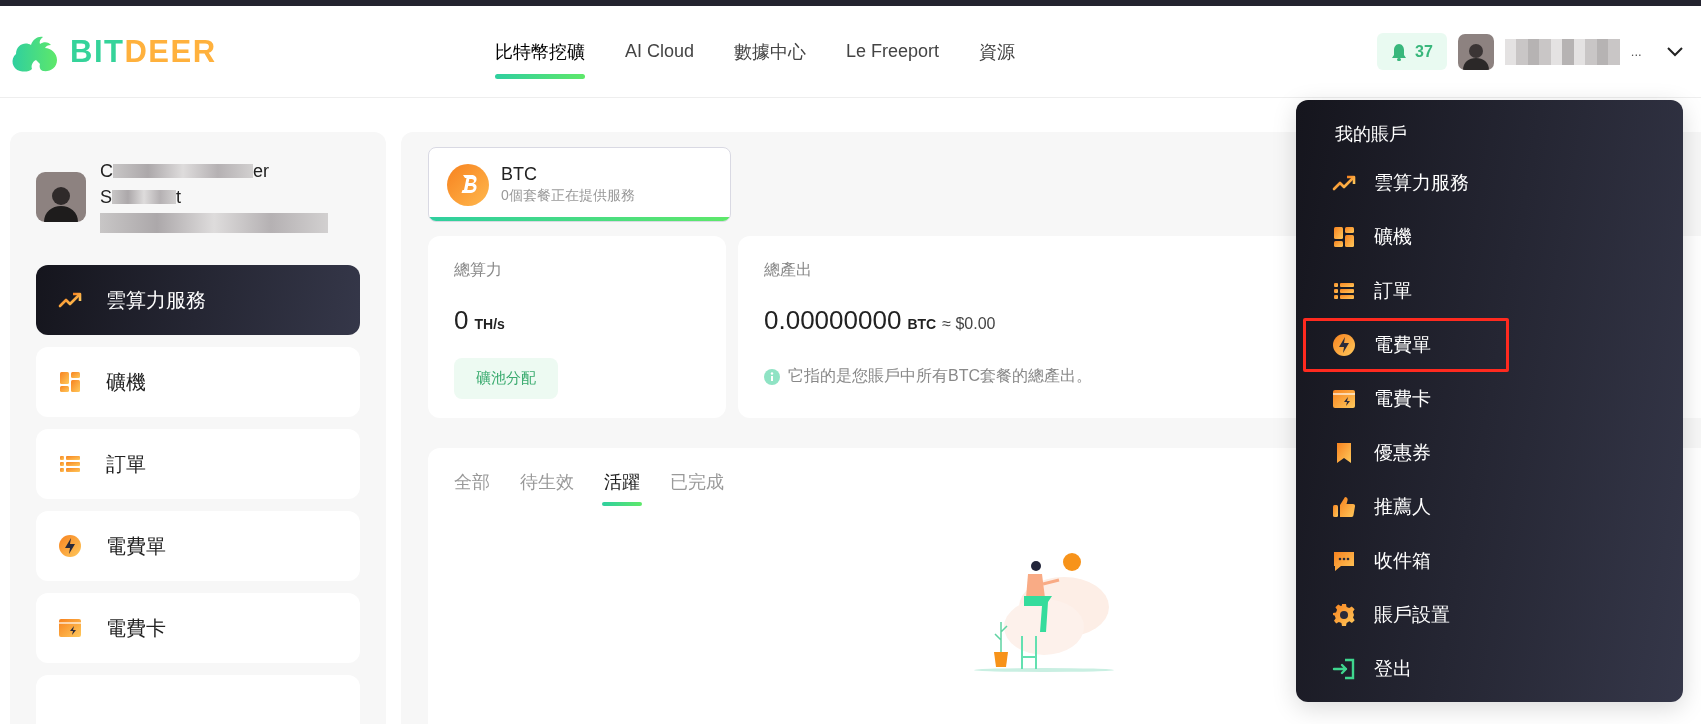 The width and height of the screenshot is (1701, 724). Describe the element at coordinates (468, 184) in the screenshot. I see `bitcoin-icon` at that location.